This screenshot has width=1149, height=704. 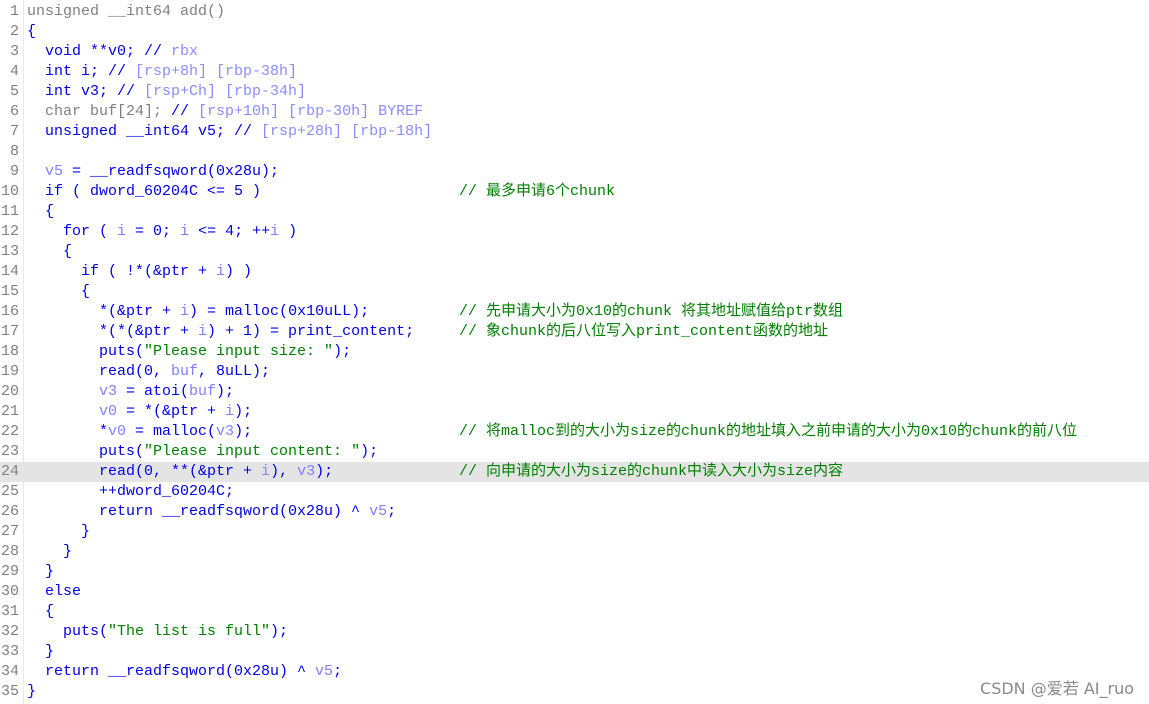 What do you see at coordinates (14, 91) in the screenshot?
I see `line-number: 5` at bounding box center [14, 91].